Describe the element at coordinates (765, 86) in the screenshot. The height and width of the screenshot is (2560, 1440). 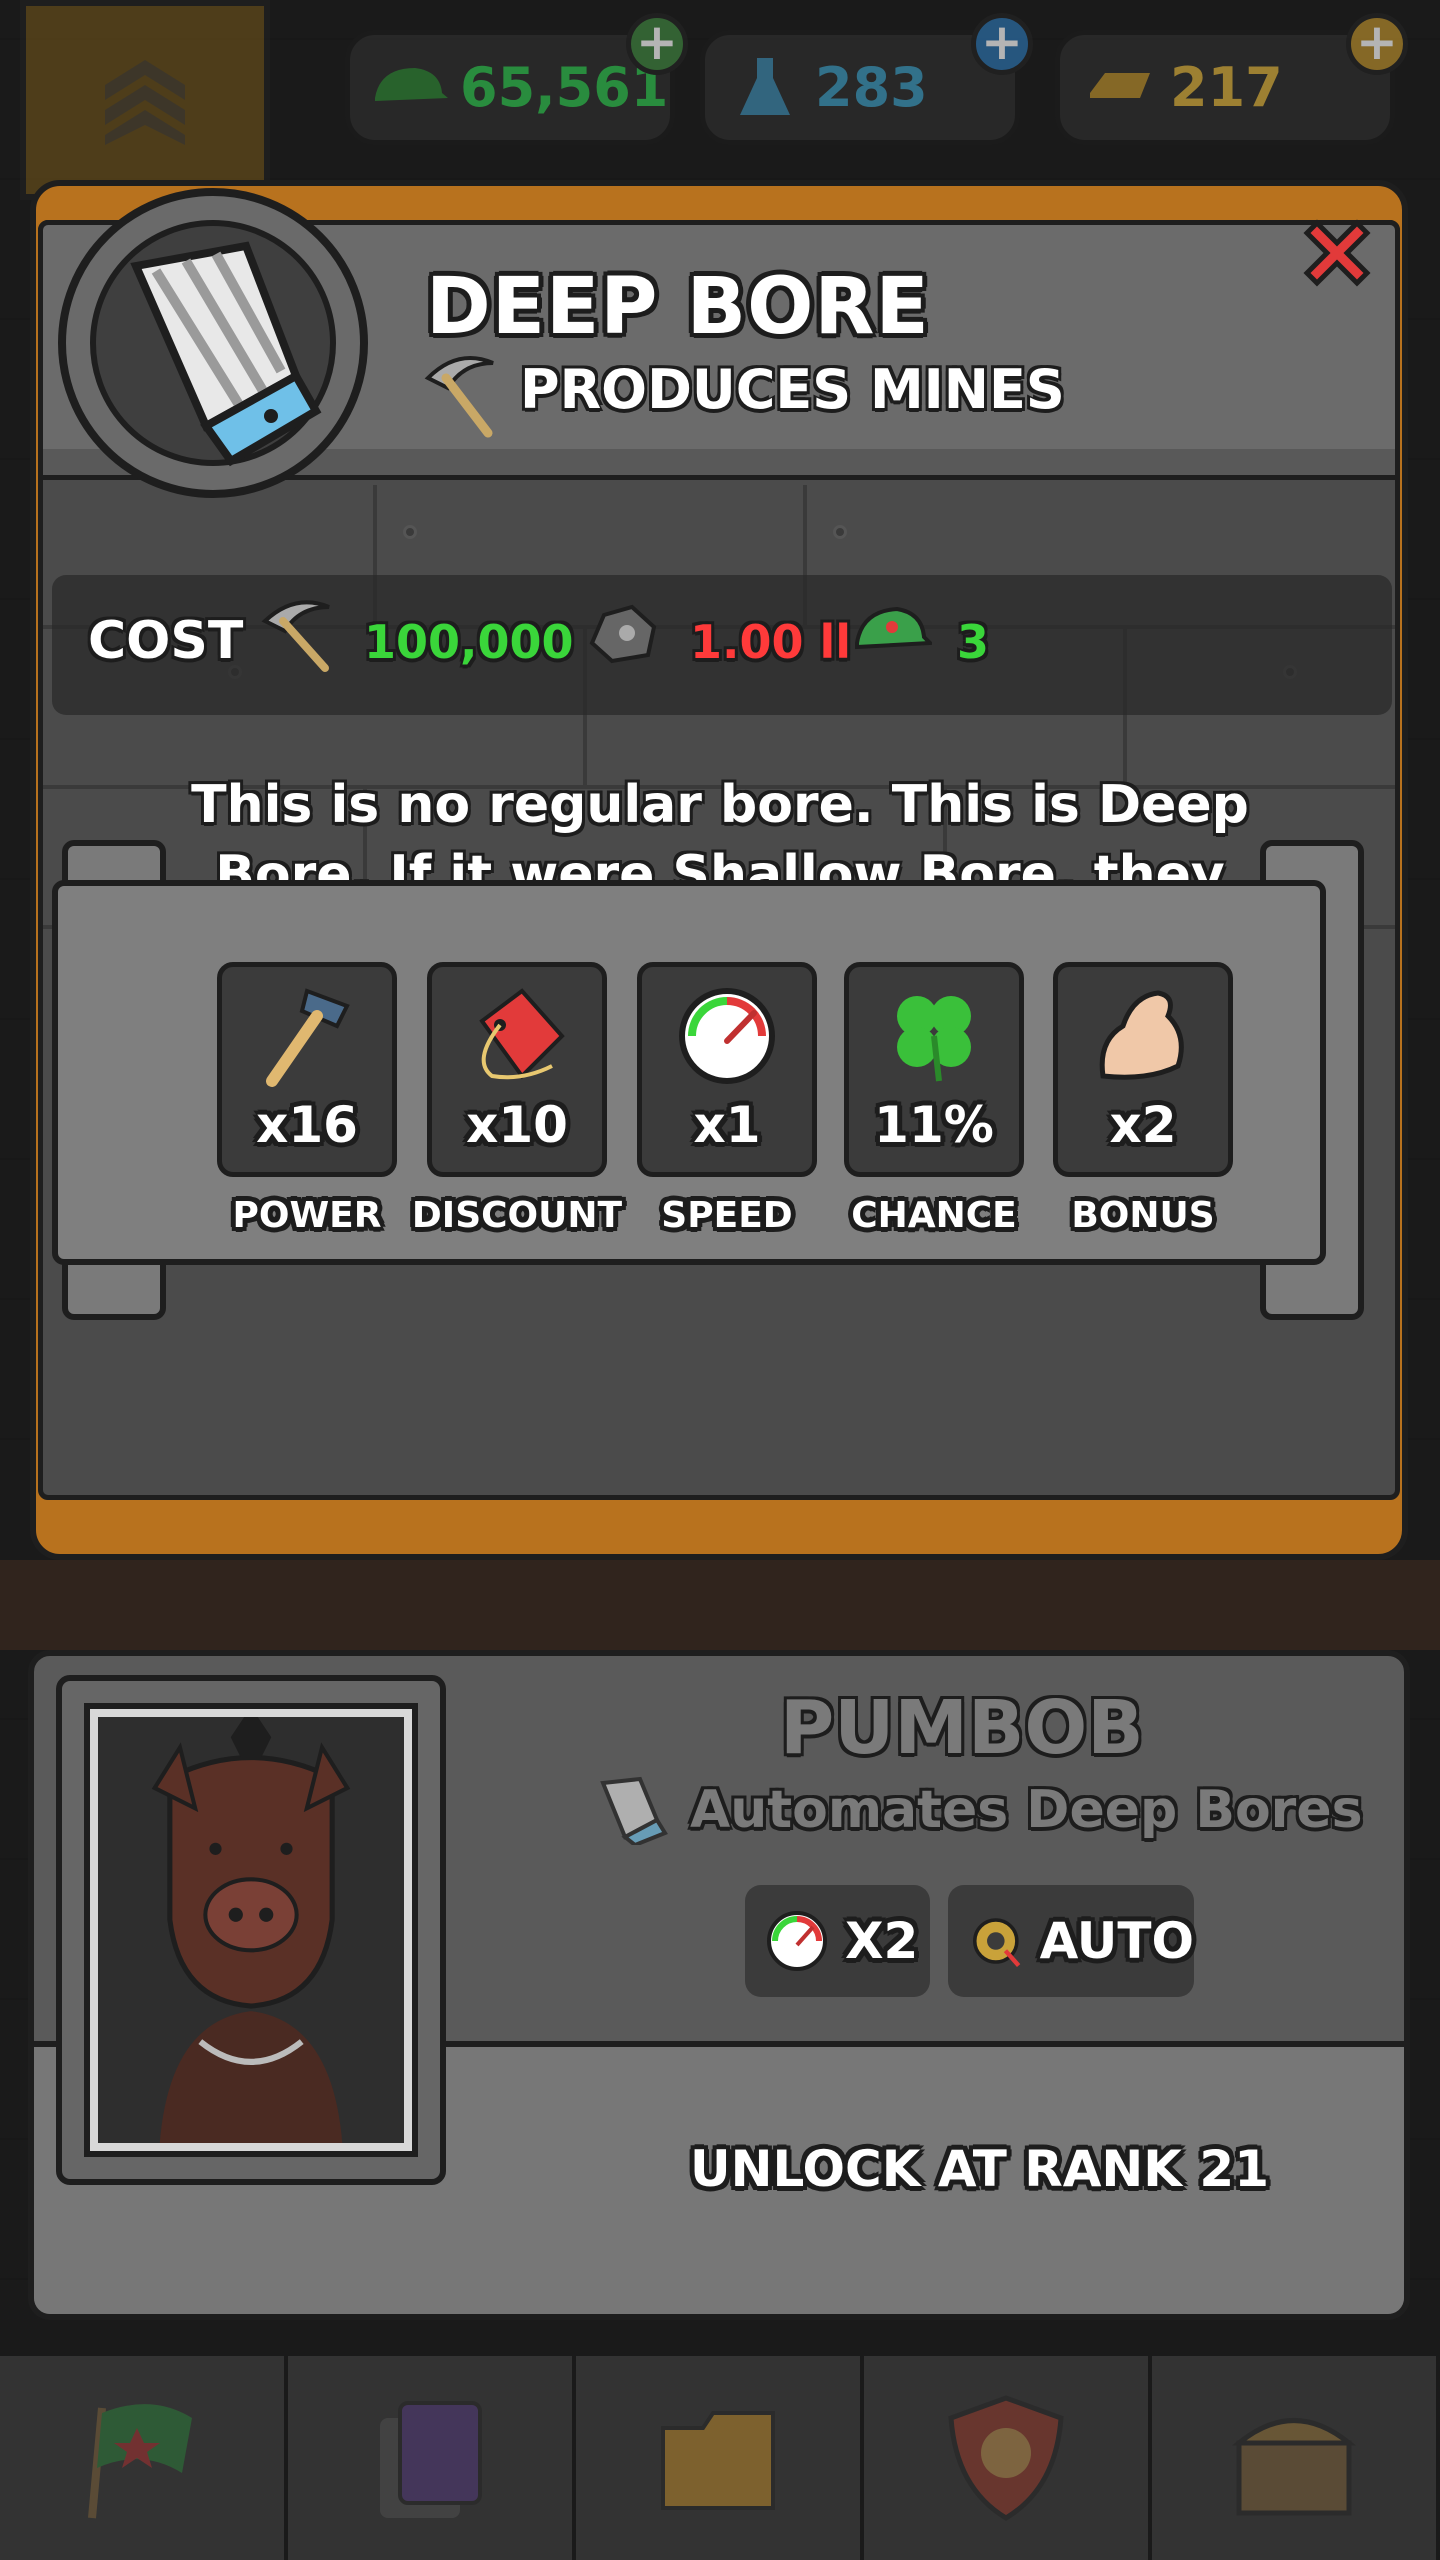
I see `flask-icon` at that location.